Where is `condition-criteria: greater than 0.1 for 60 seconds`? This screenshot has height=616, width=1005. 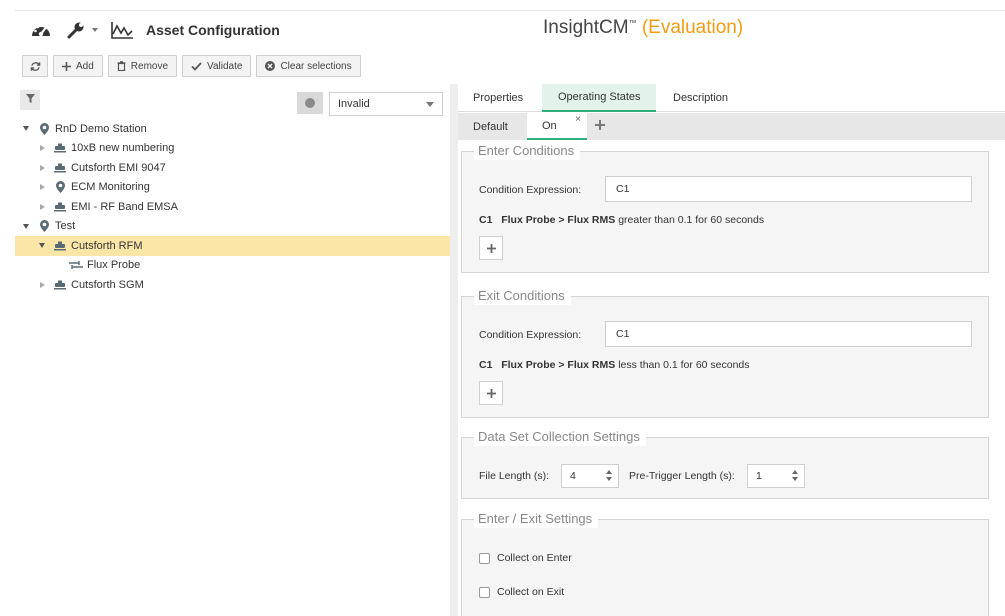 condition-criteria: greater than 0.1 for 60 seconds is located at coordinates (691, 220).